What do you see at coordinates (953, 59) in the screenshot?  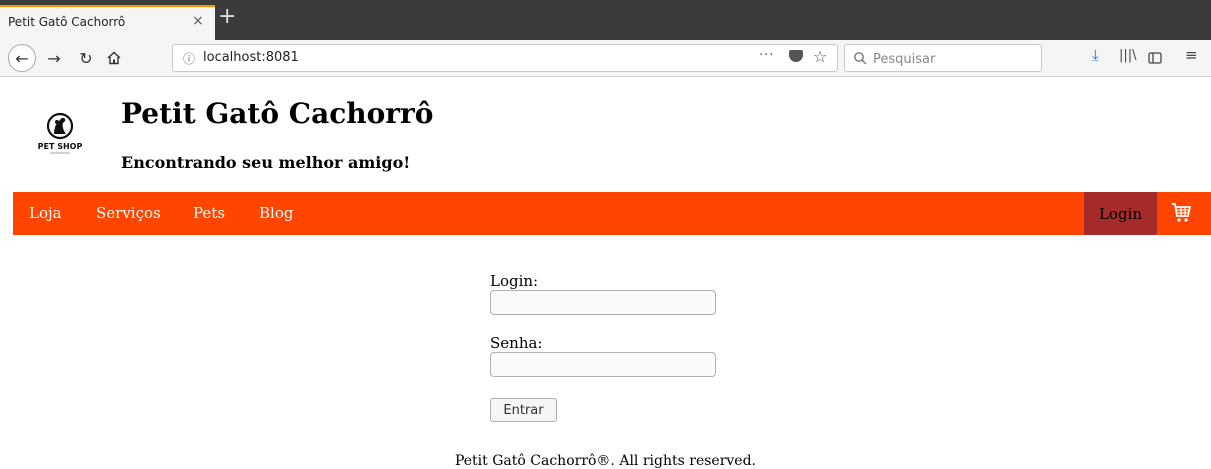 I see `search-input` at bounding box center [953, 59].